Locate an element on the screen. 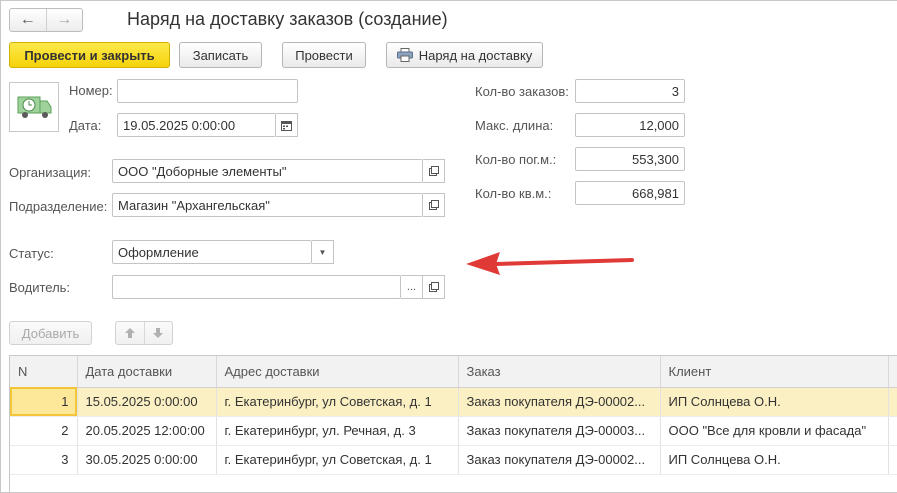 The width and height of the screenshot is (897, 493). delivery-order-print-button: Наряд на доставку is located at coordinates (464, 55).